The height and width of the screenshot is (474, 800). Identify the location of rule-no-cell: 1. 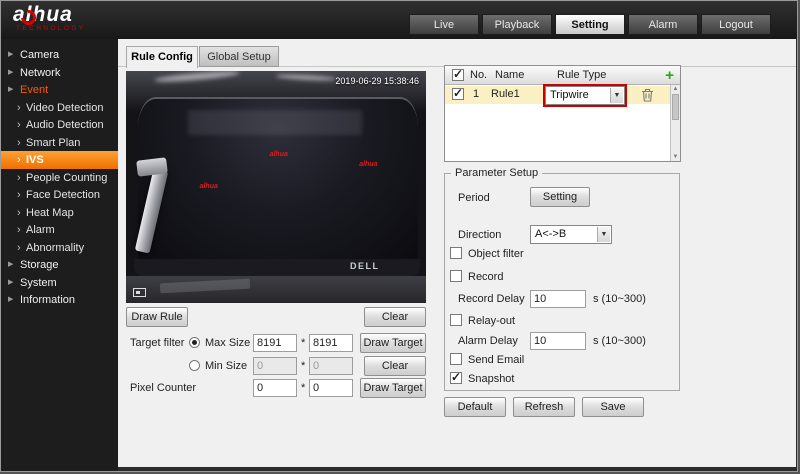
(476, 94).